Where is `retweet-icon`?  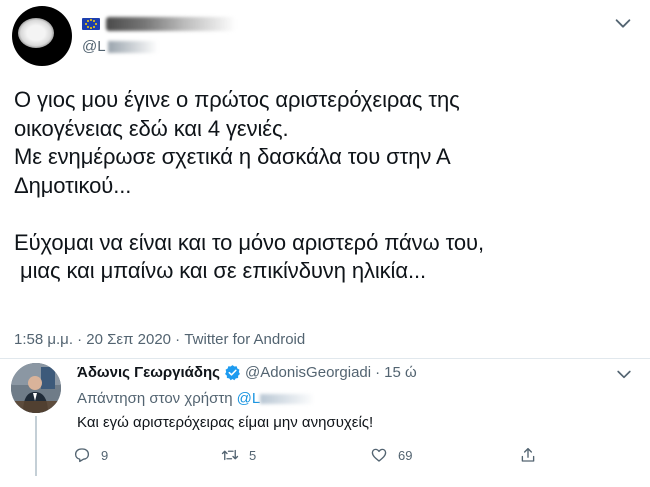
retweet-icon is located at coordinates (230, 455).